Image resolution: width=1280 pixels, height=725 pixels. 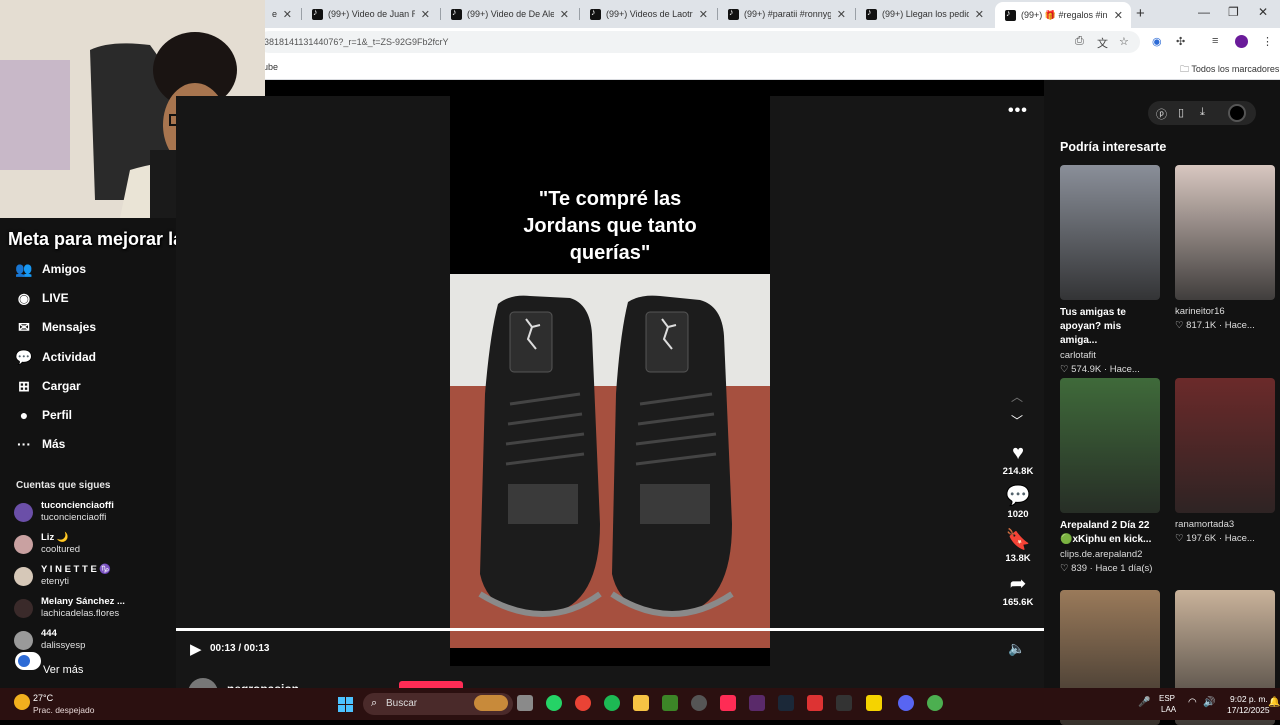 What do you see at coordinates (1215, 41) in the screenshot?
I see `reading-list-icon: ≡` at bounding box center [1215, 41].